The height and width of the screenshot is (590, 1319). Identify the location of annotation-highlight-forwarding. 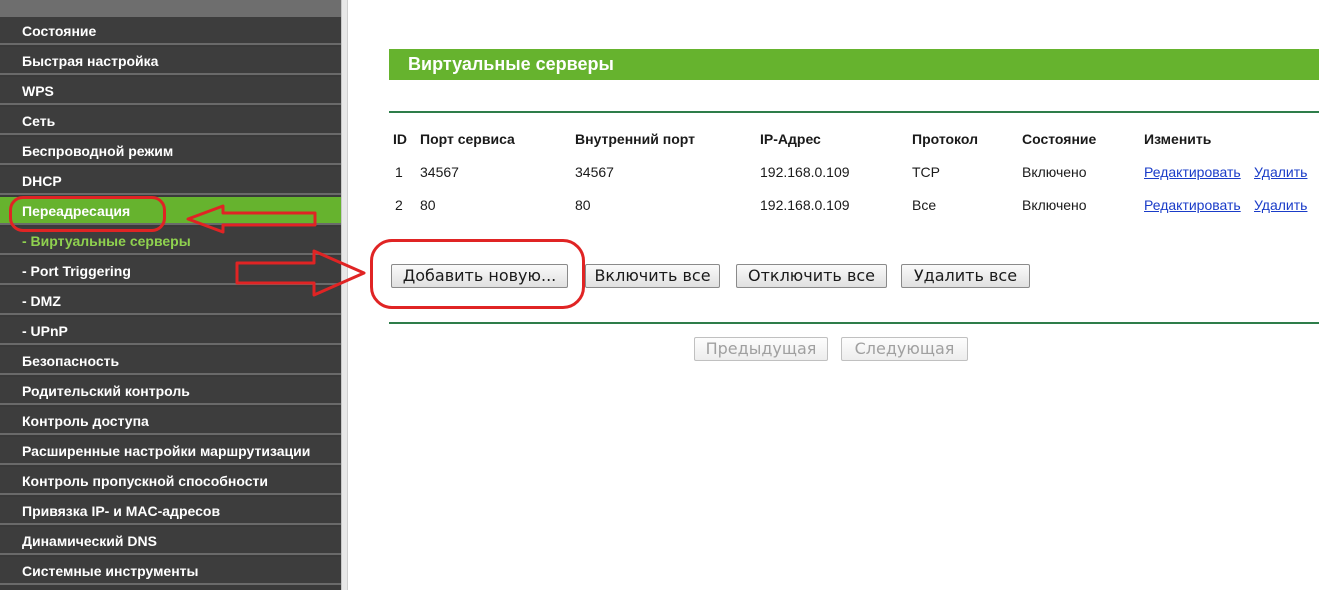
(87, 214).